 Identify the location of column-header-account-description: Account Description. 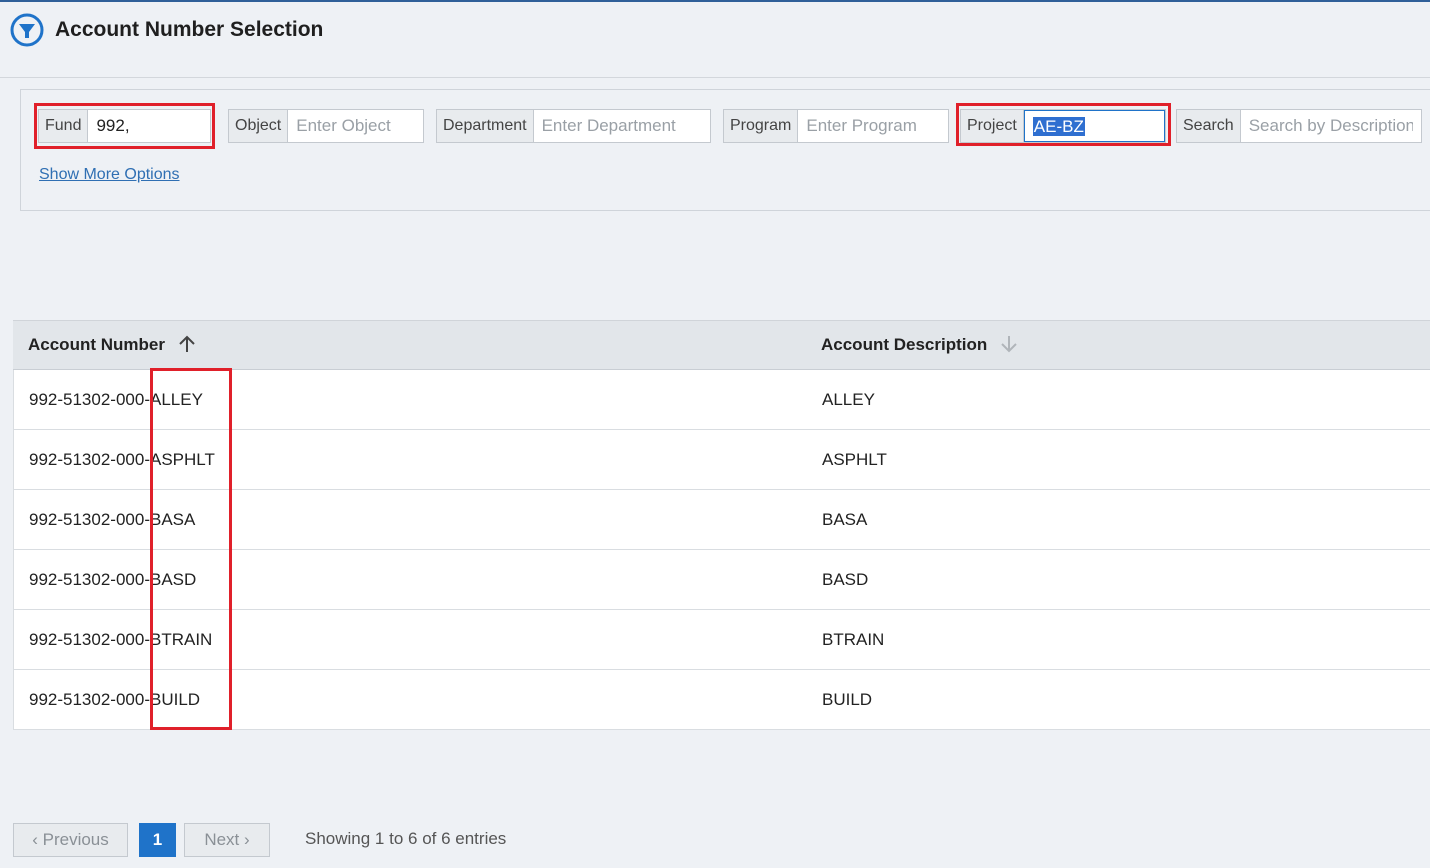
(919, 345).